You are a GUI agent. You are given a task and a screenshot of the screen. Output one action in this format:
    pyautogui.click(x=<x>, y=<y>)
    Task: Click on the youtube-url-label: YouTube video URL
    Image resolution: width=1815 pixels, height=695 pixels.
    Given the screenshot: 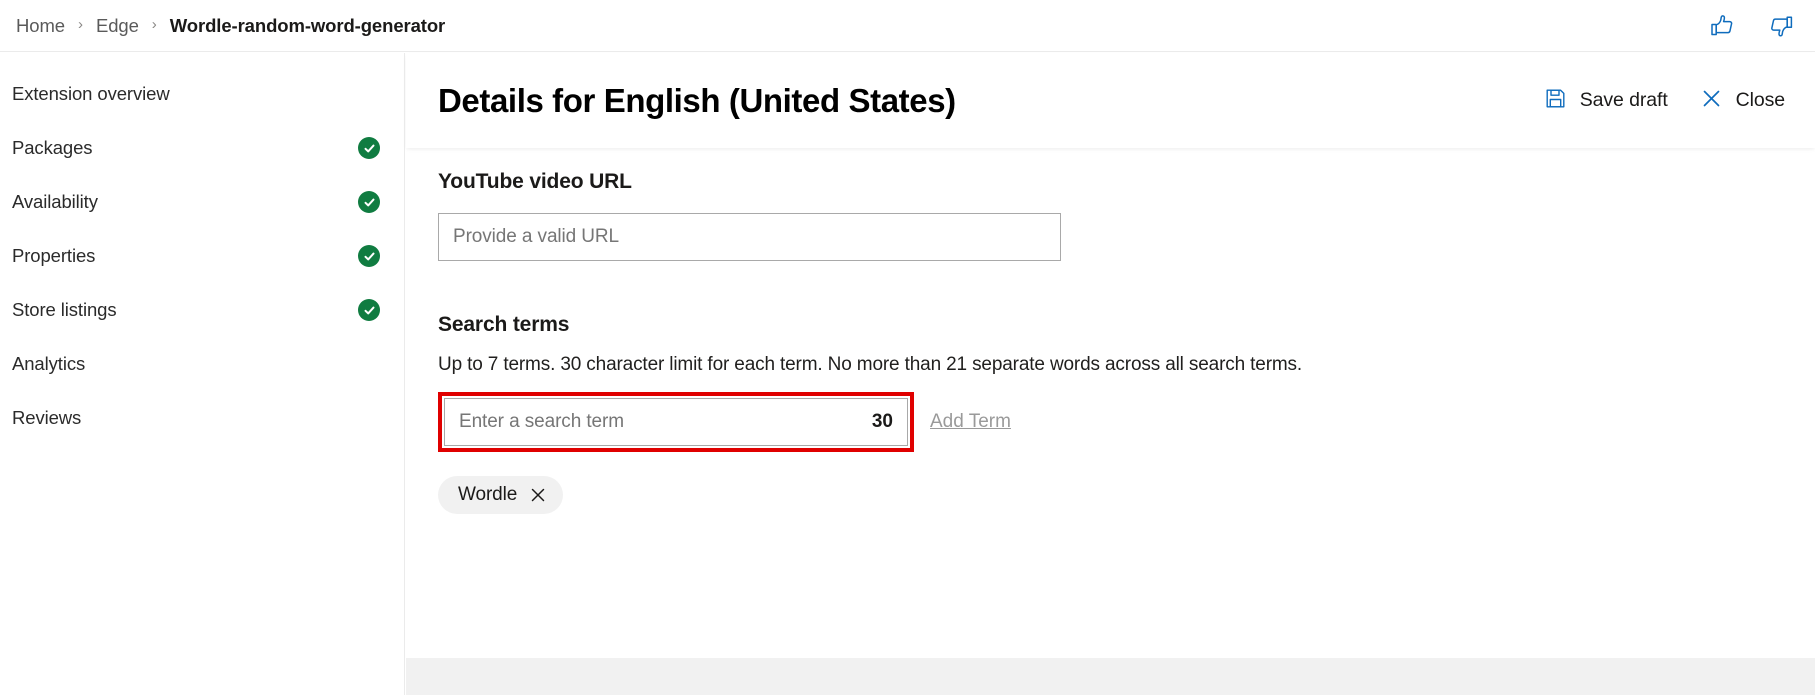 What is the action you would take?
    pyautogui.click(x=535, y=181)
    